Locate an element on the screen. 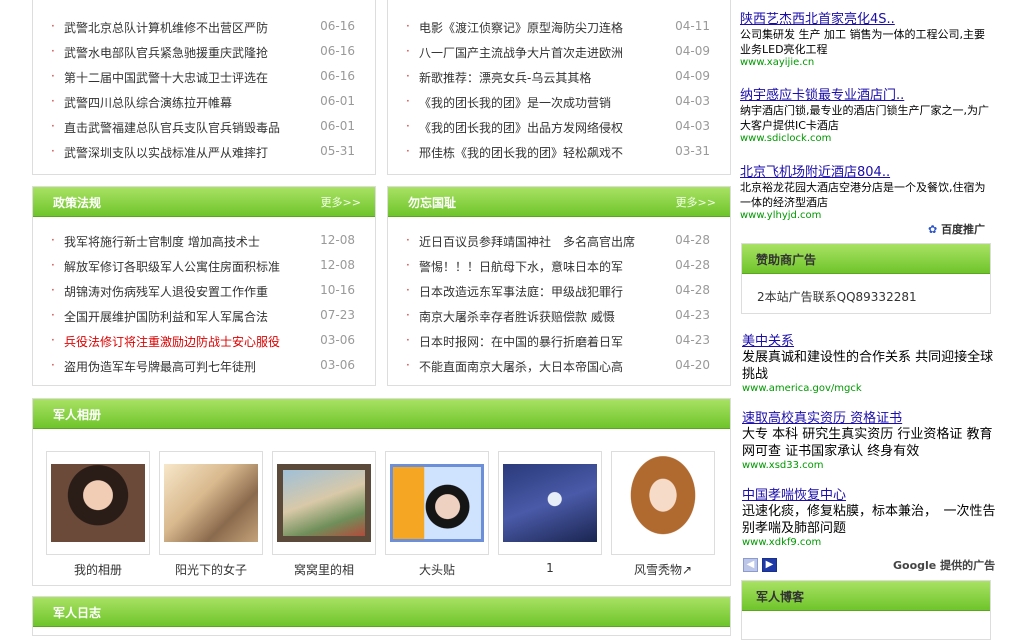 Image resolution: width=1030 pixels, height=640 pixels. news-item: · 新歌推荐：漂亮女兵-乌云其其格 04-09 is located at coordinates (559, 80).